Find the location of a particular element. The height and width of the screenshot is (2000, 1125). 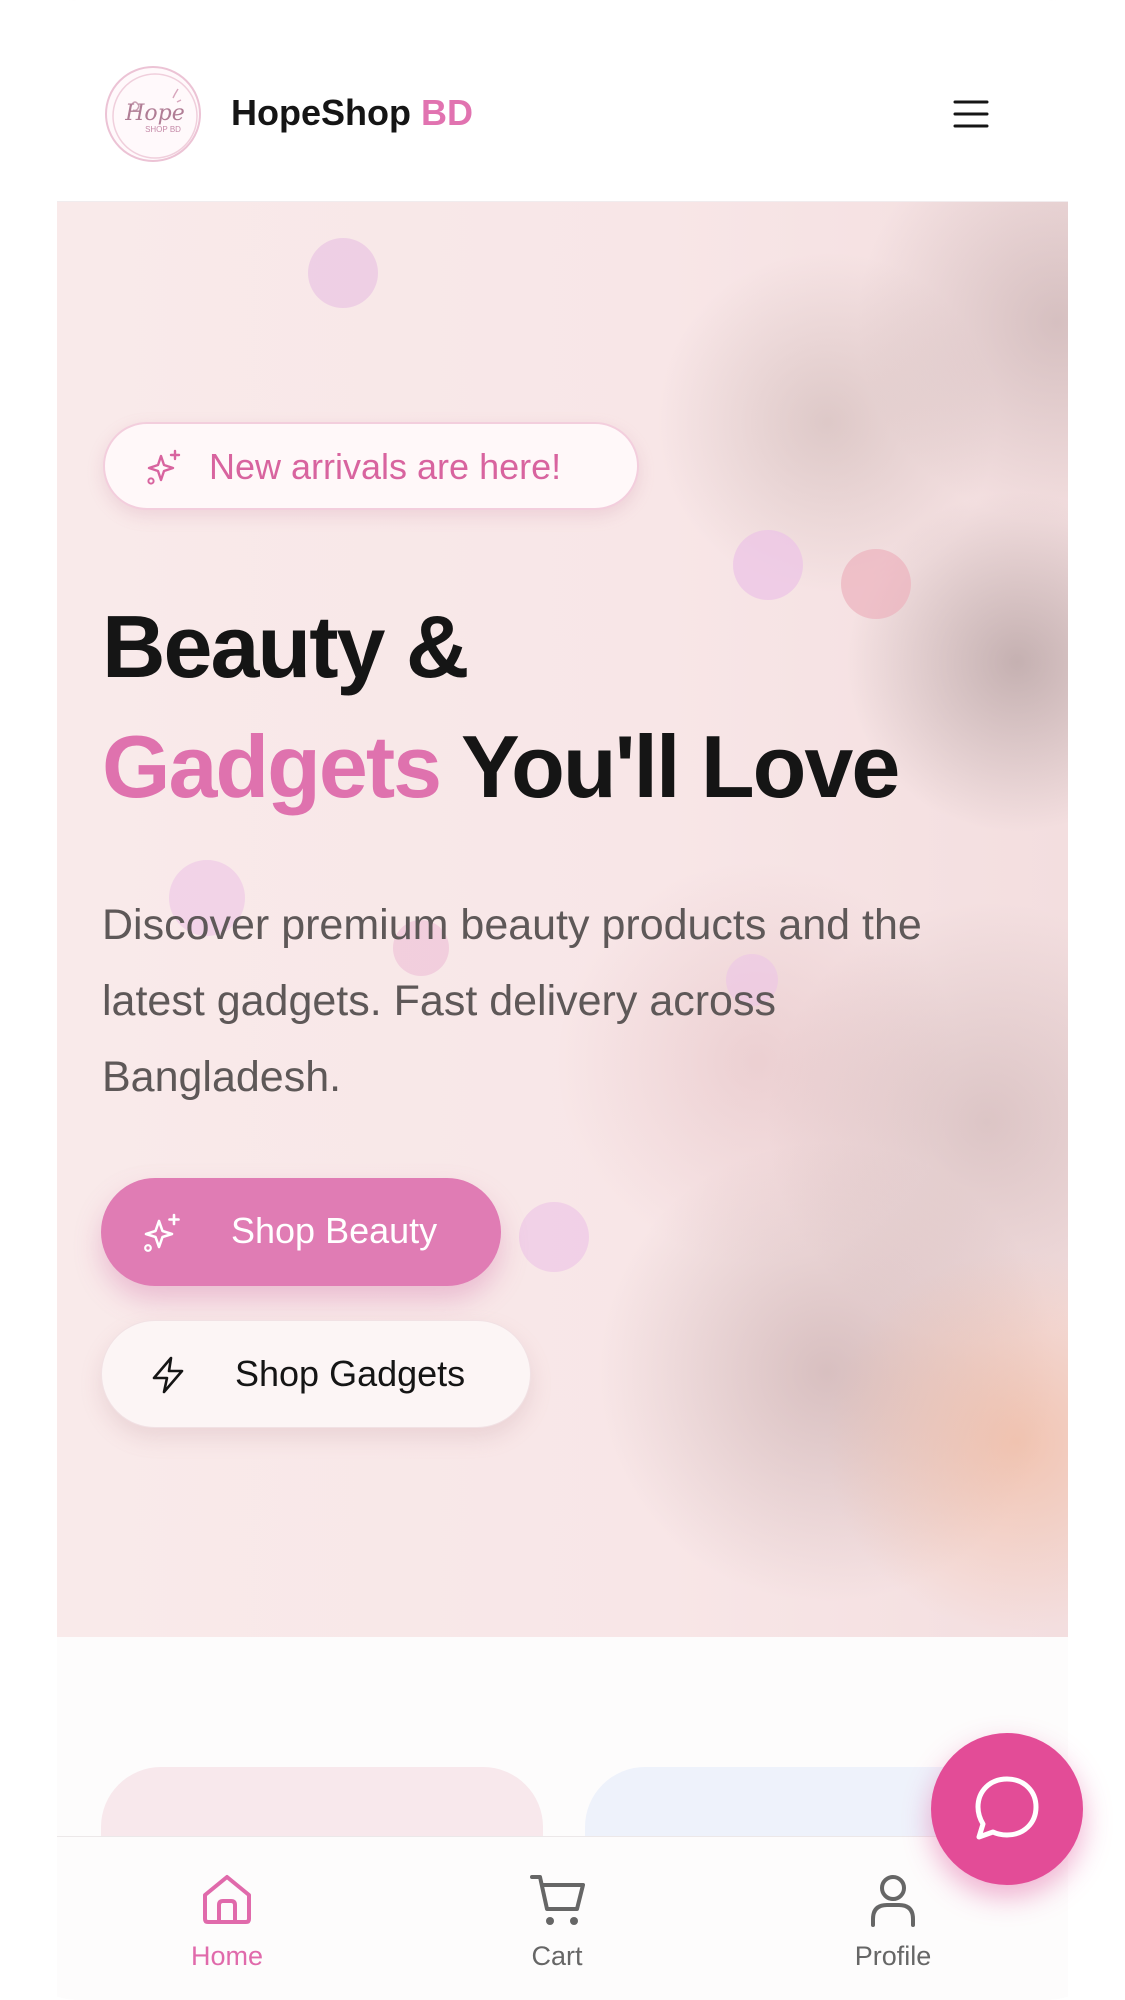

nav-label-cart: Cart is located at coordinates (557, 1956).